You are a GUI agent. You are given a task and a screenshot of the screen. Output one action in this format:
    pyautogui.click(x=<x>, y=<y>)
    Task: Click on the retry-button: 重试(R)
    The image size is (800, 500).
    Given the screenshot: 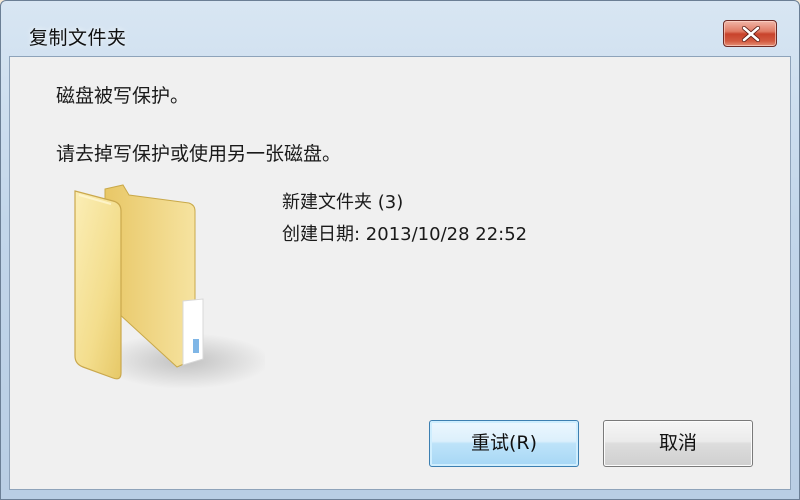 What is the action you would take?
    pyautogui.click(x=504, y=443)
    